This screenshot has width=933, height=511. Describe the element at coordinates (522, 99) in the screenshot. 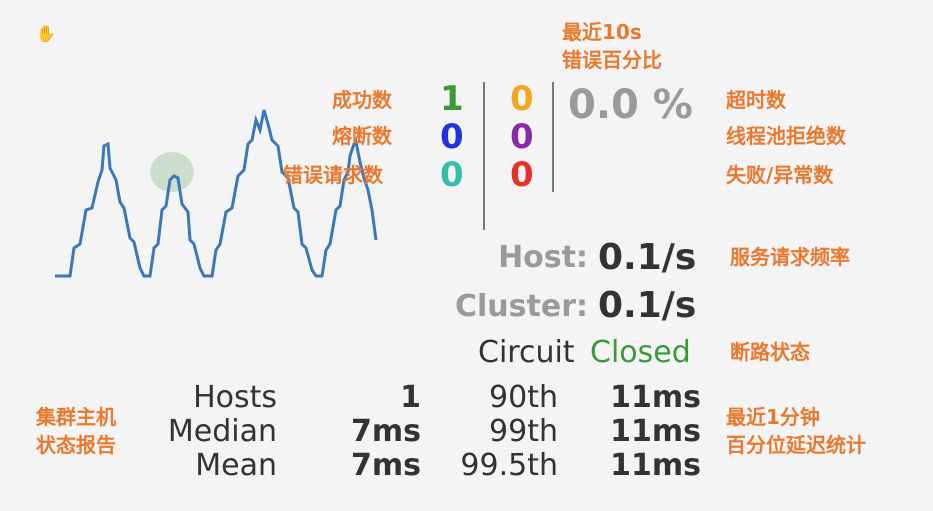

I see `timeout-count: 0` at that location.